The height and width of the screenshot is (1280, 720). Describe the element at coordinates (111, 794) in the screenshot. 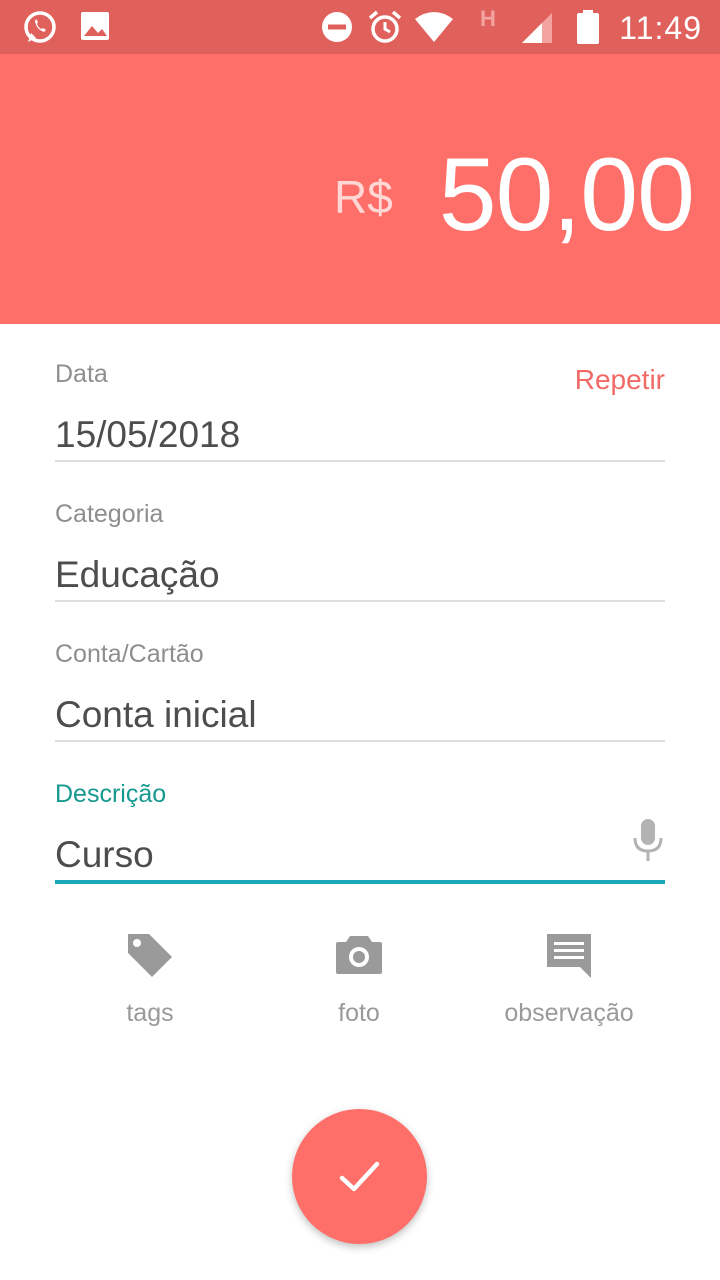

I see `description-label: Descrição` at that location.